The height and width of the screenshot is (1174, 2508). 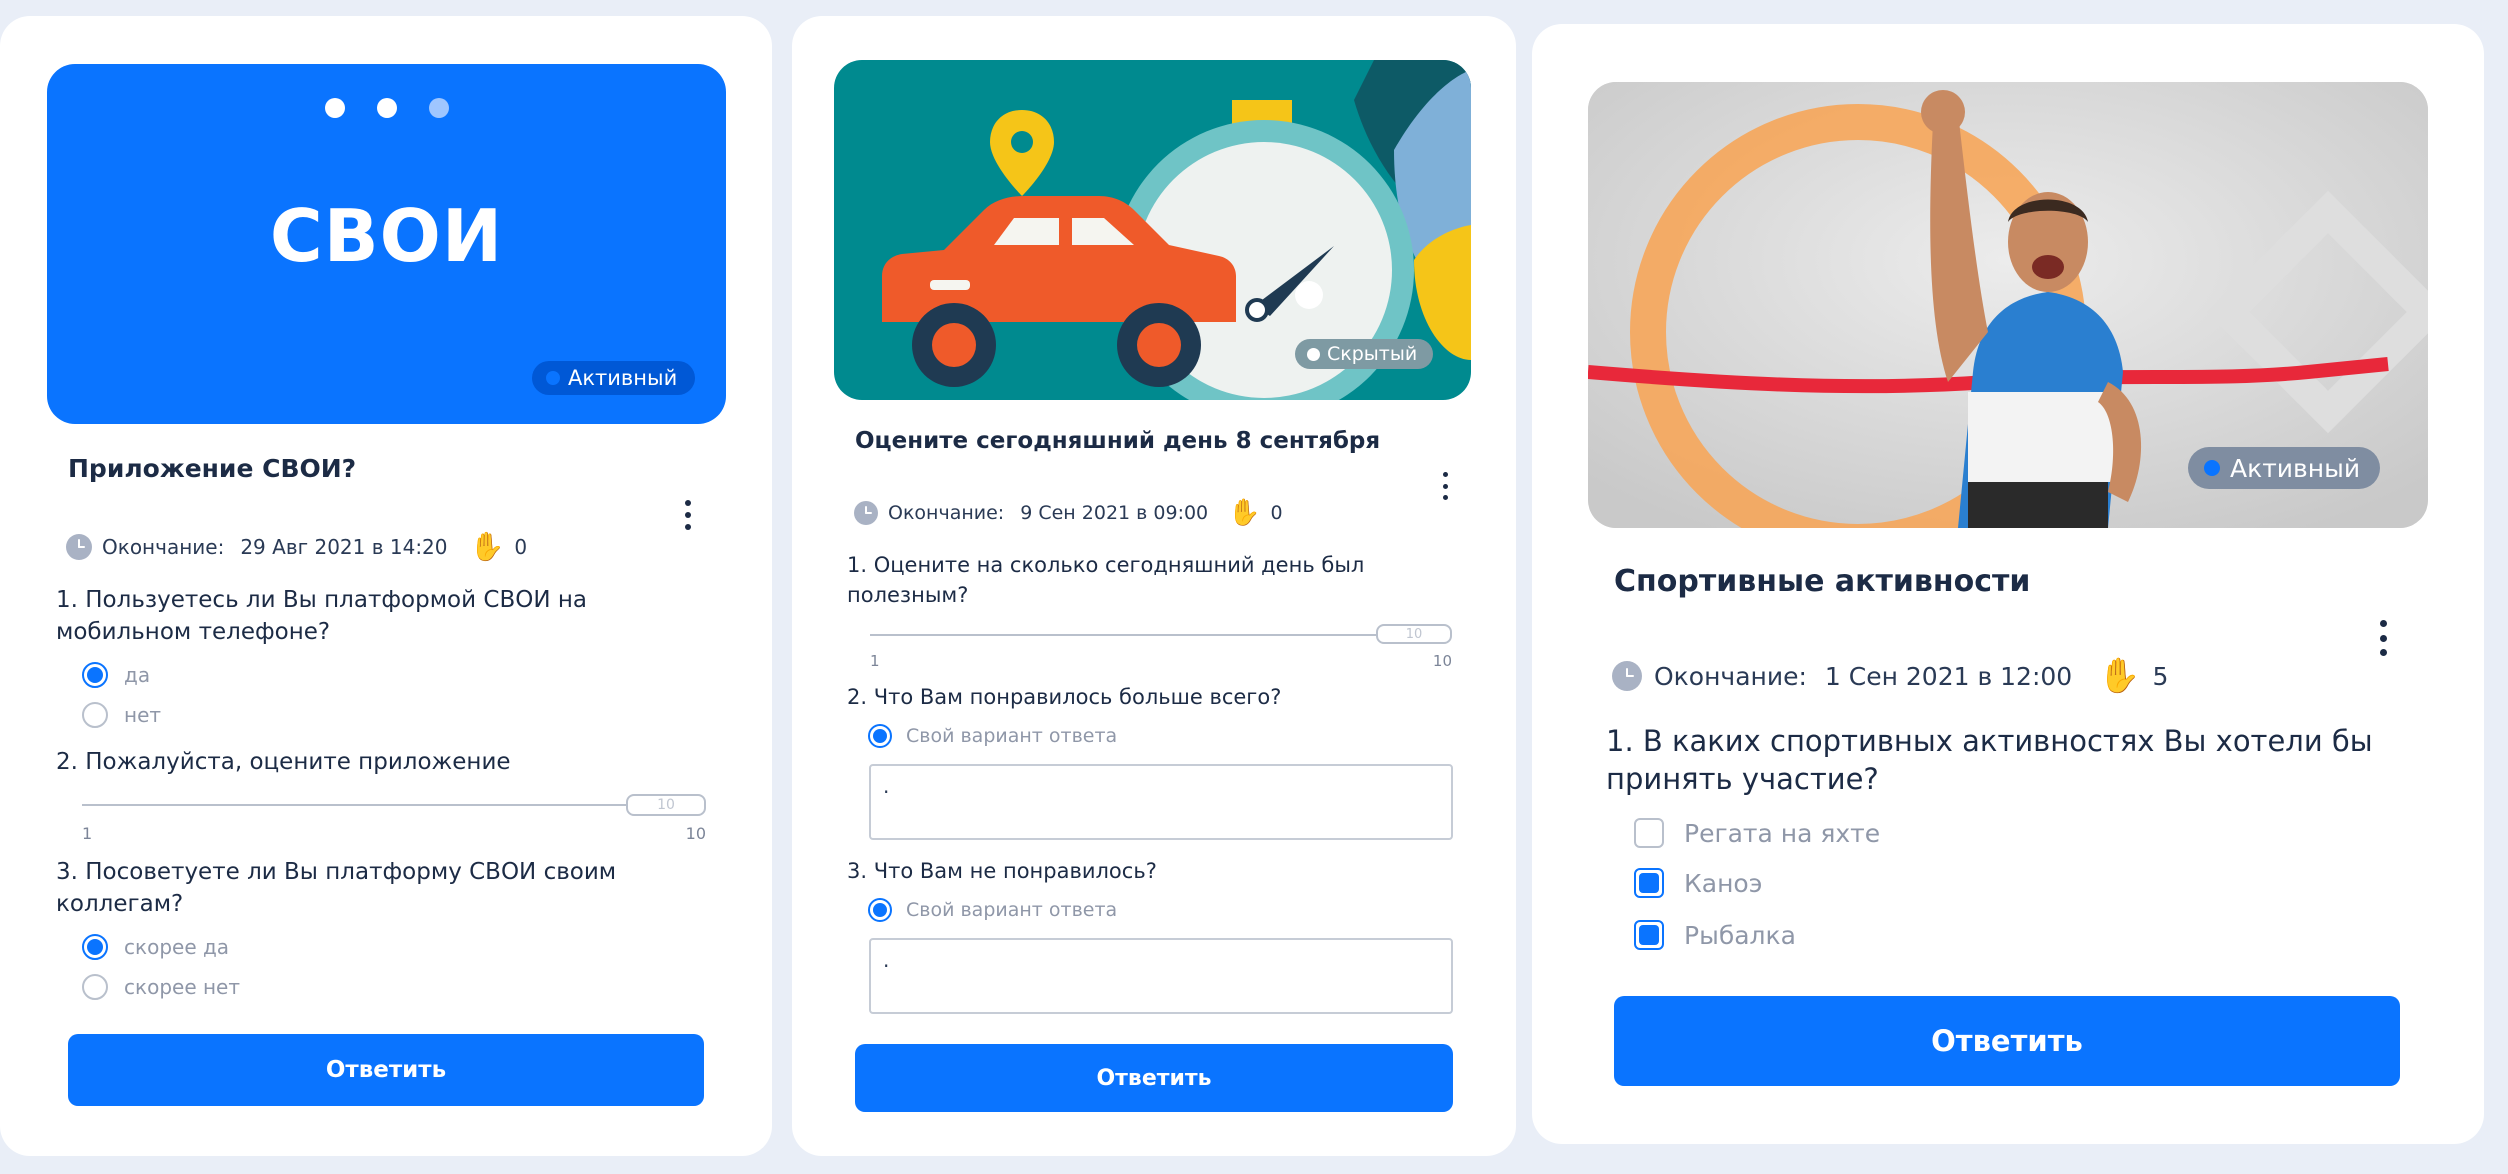 I want to click on survey-meta: Окончание: 9 Сен 2021 в 09:00 ✋ 0, so click(x=1068, y=513).